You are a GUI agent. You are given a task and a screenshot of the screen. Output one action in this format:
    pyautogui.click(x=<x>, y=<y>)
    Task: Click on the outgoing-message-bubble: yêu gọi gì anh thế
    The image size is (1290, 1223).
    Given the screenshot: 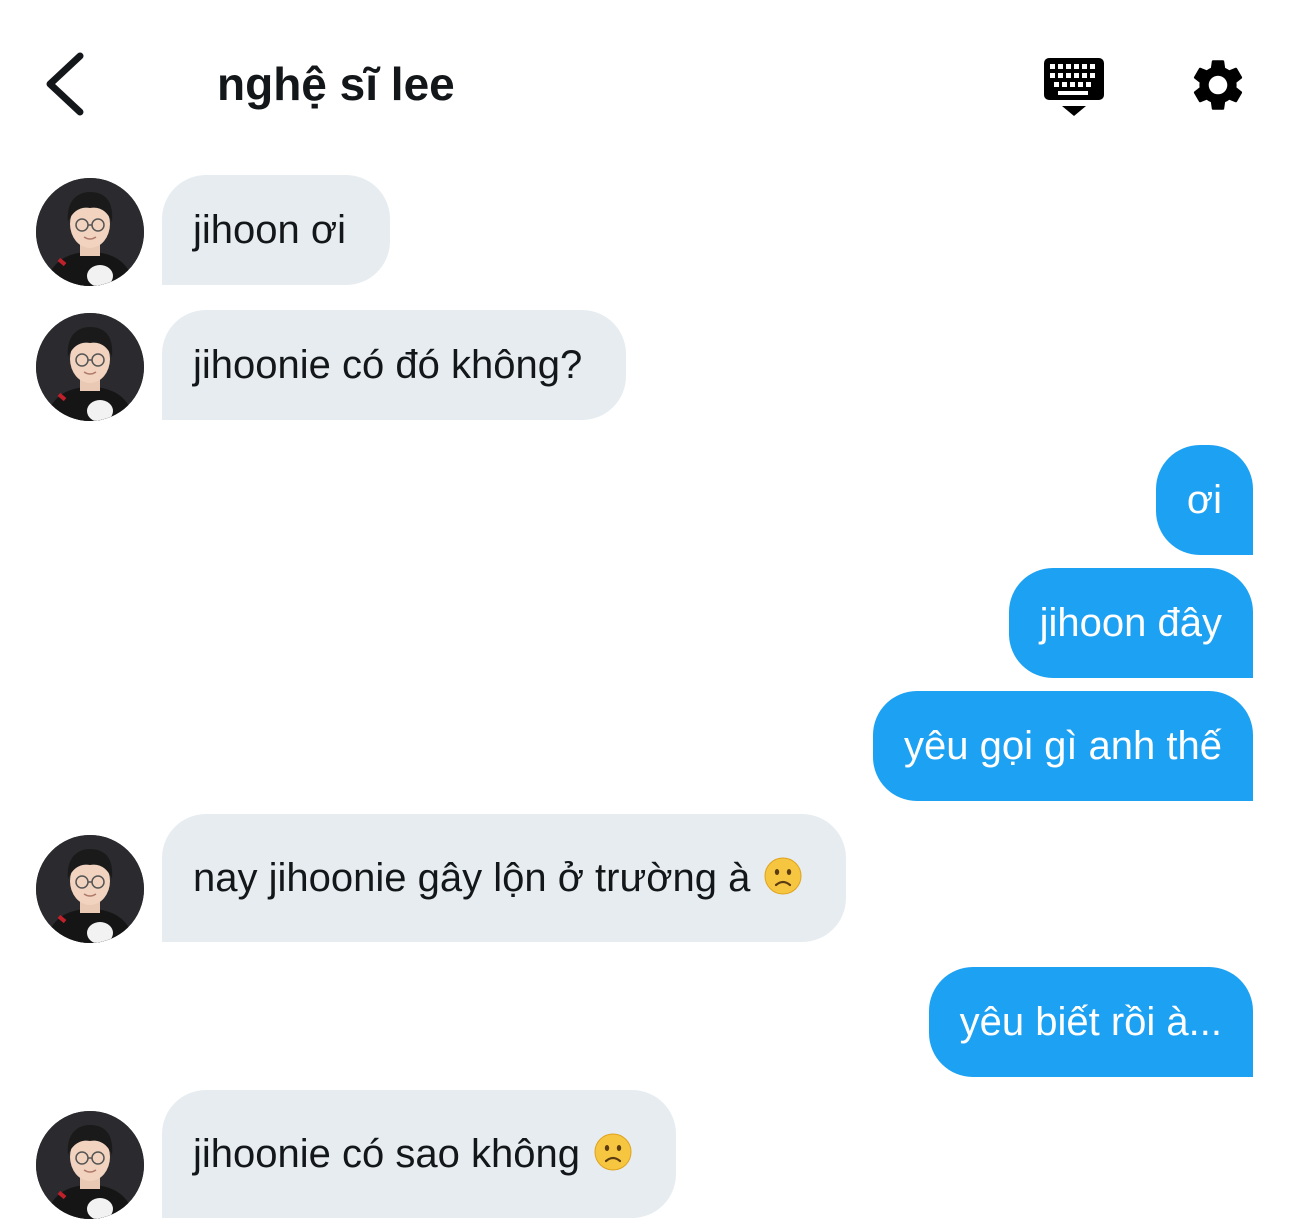 What is the action you would take?
    pyautogui.click(x=1062, y=746)
    